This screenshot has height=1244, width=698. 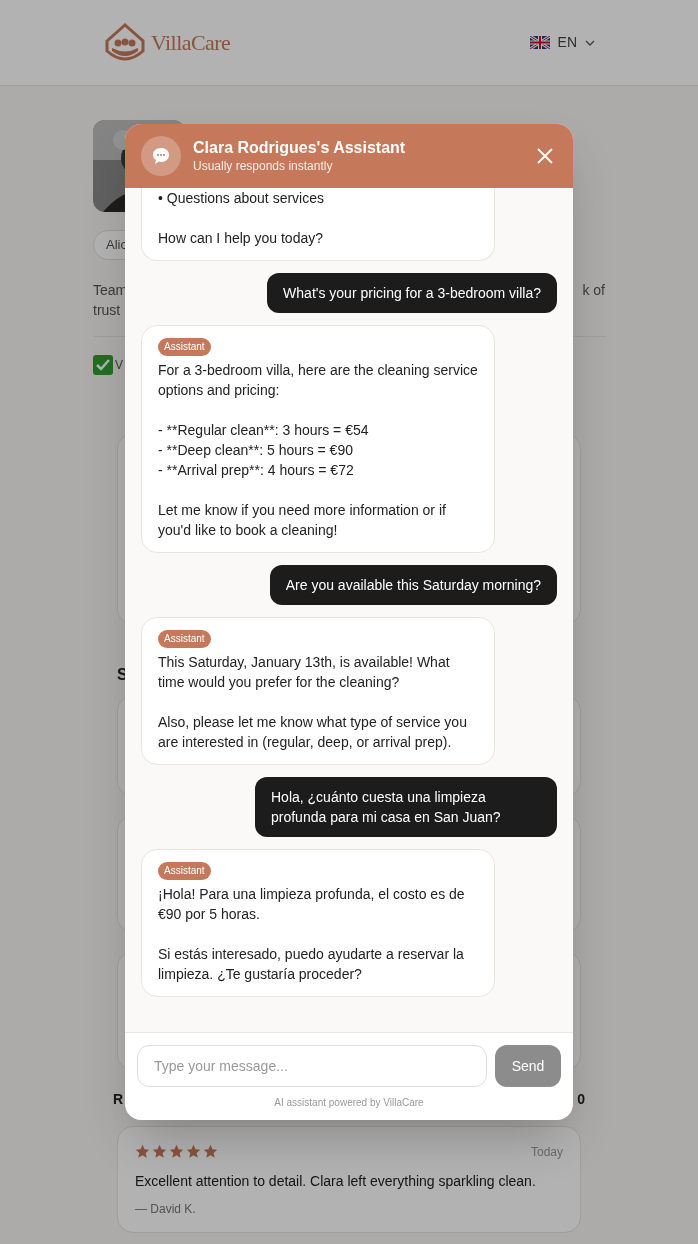 I want to click on section-heading: R, so click(x=118, y=1099).